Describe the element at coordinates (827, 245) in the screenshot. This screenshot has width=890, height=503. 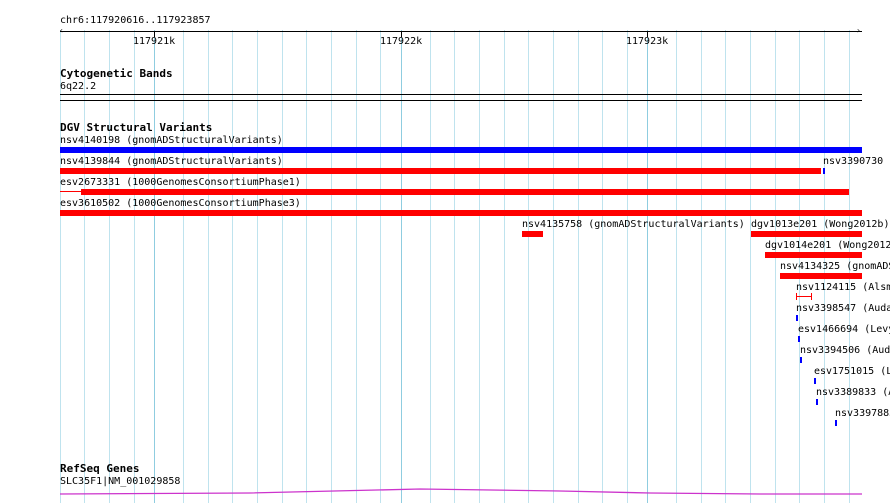
I see `feature-label: dgv1014e201 (Wong2012b)` at that location.